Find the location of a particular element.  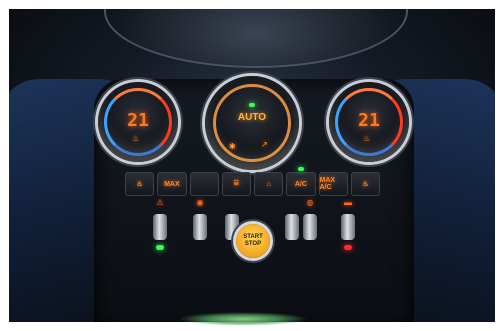

ac-icon: A/C is located at coordinates (300, 184).